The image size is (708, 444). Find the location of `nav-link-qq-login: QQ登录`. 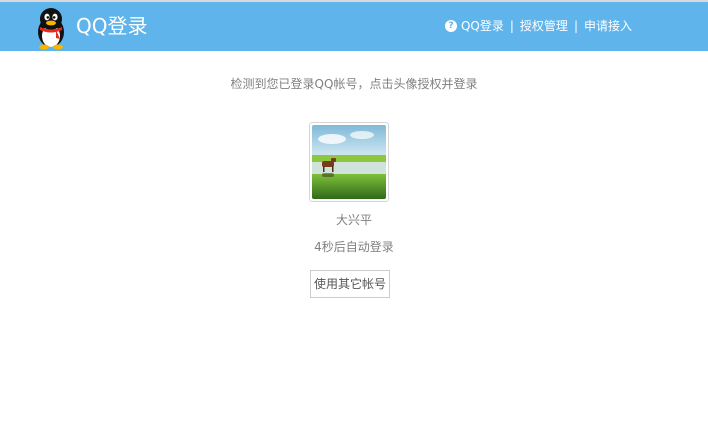

nav-link-qq-login: QQ登录 is located at coordinates (482, 26).